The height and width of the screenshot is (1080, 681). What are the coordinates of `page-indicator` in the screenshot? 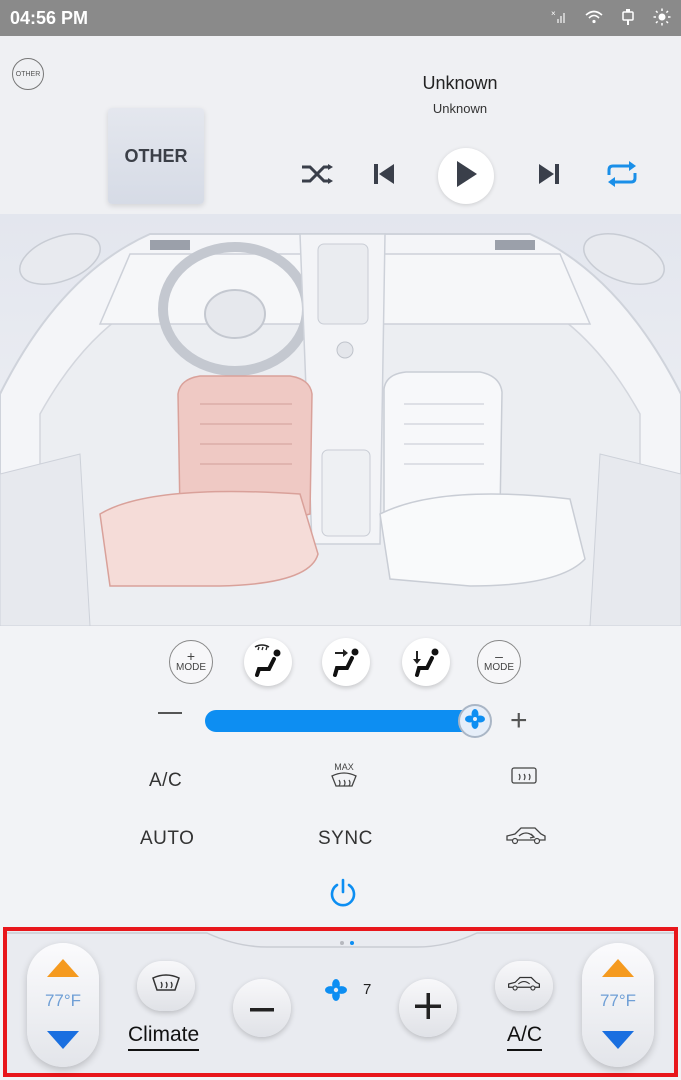 It's located at (347, 943).